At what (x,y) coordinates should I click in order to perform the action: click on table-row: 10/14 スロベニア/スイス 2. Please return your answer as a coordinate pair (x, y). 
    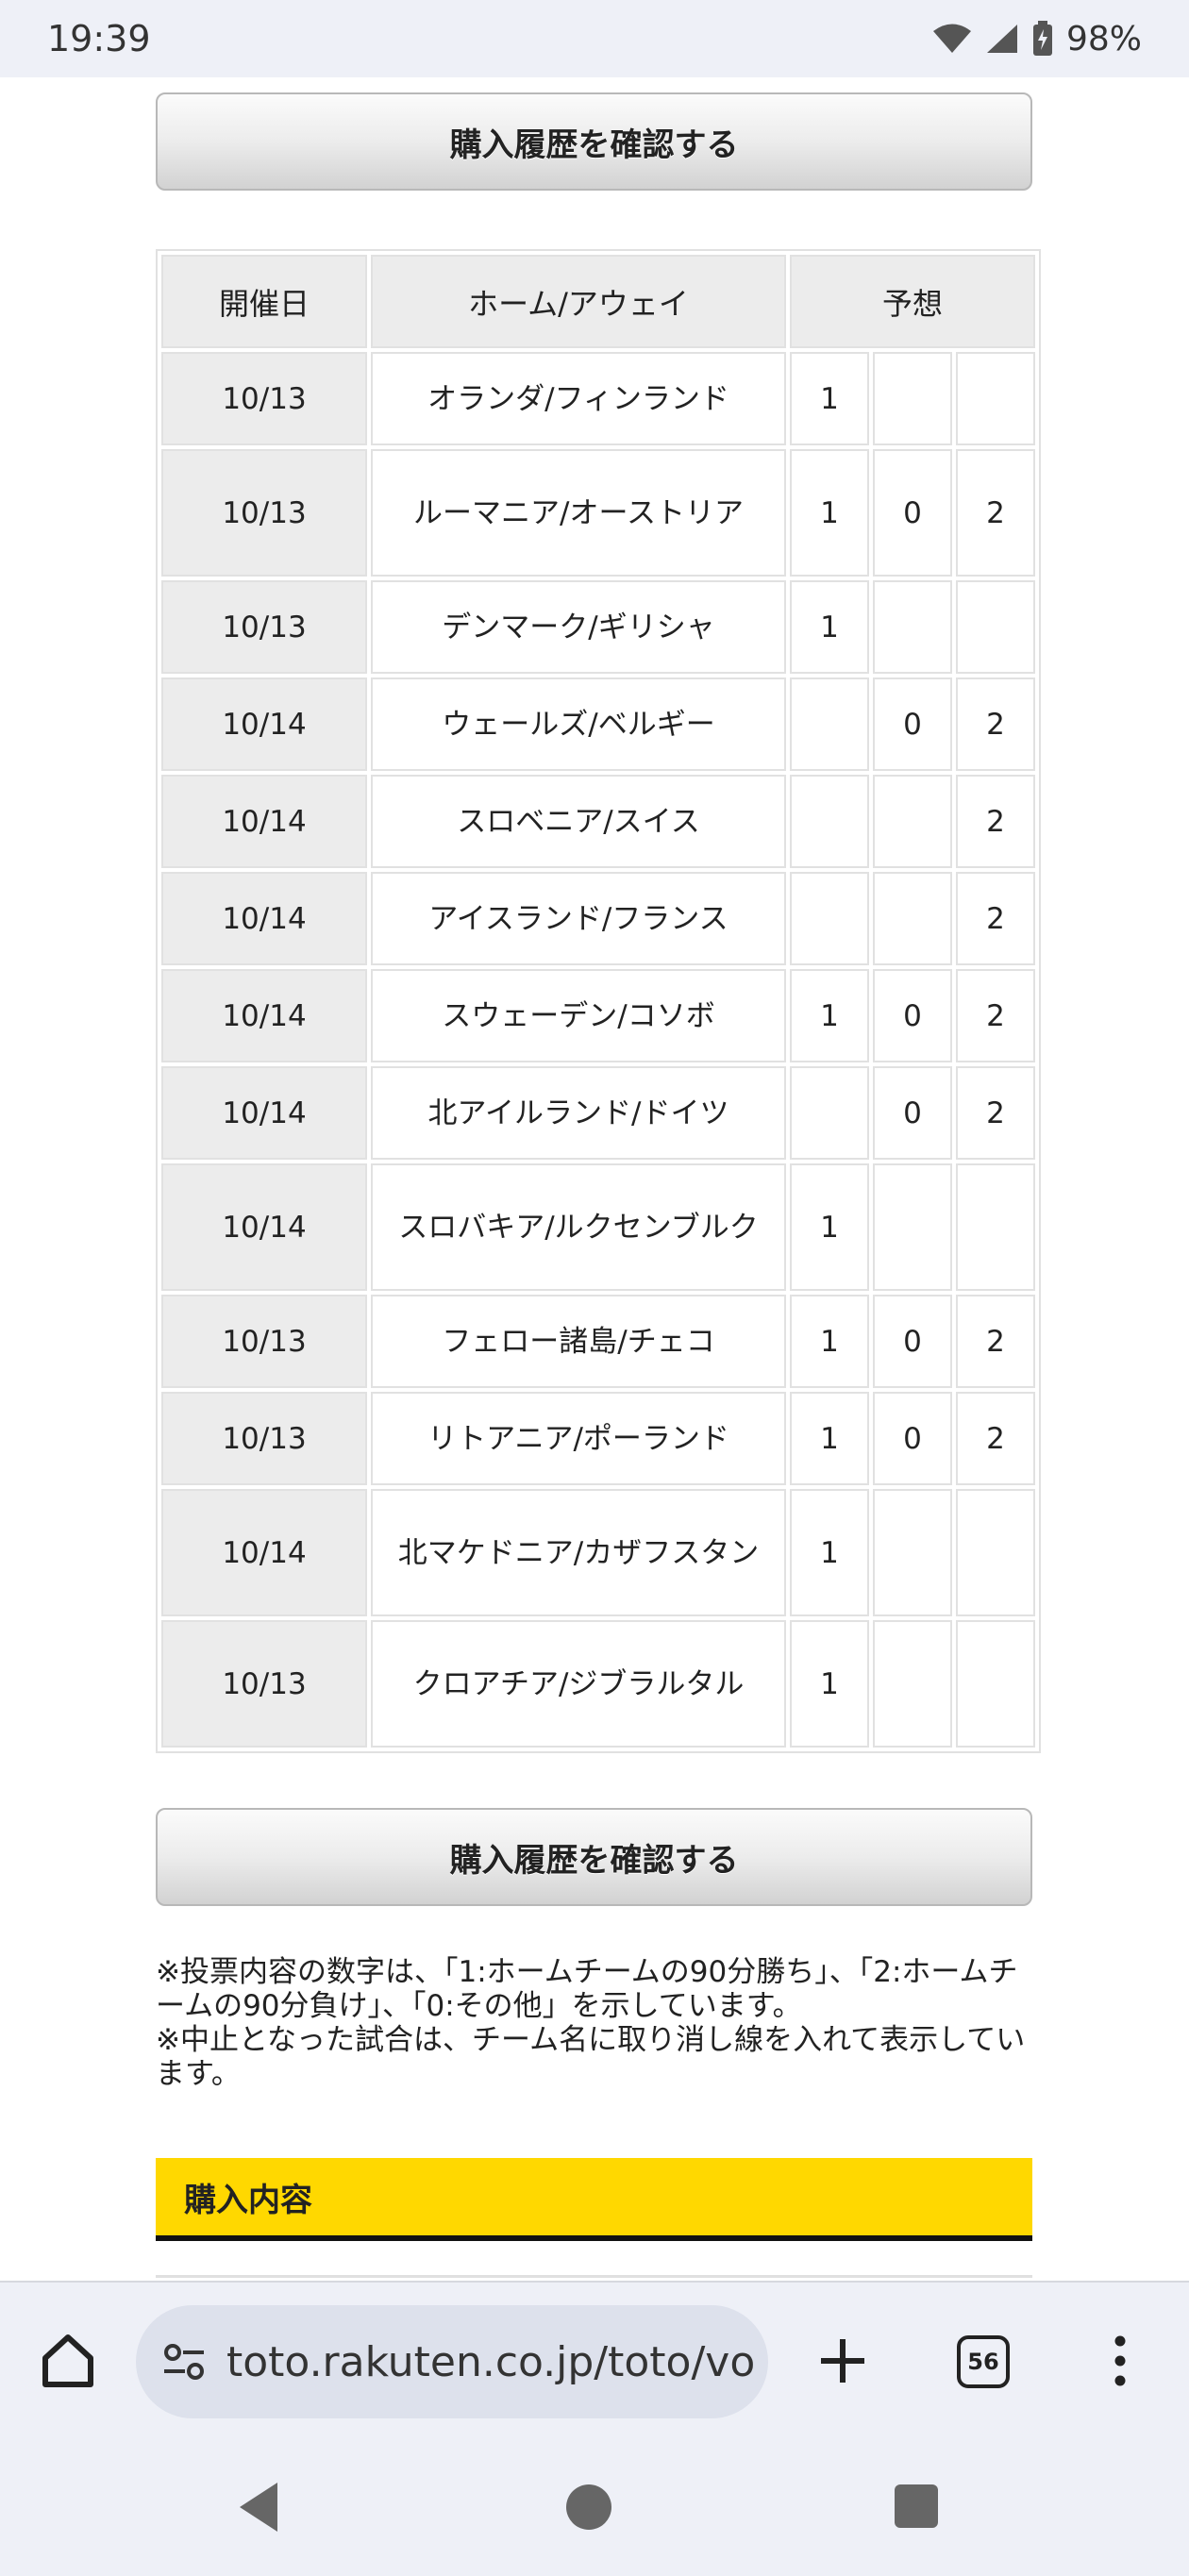
    Looking at the image, I should click on (598, 821).